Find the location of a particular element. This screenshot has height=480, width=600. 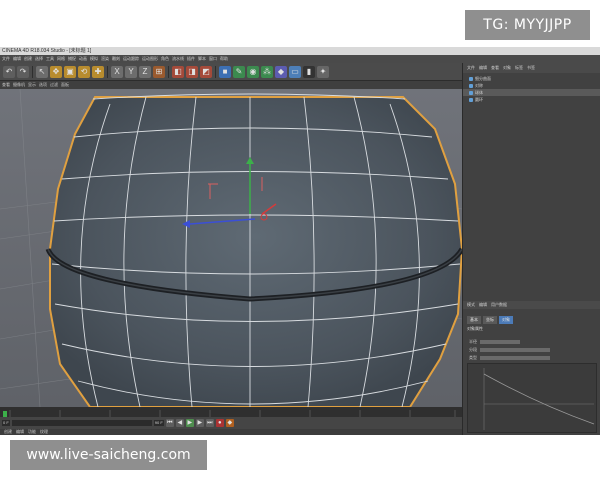

list-item: 圆环 is located at coordinates (531, 99).